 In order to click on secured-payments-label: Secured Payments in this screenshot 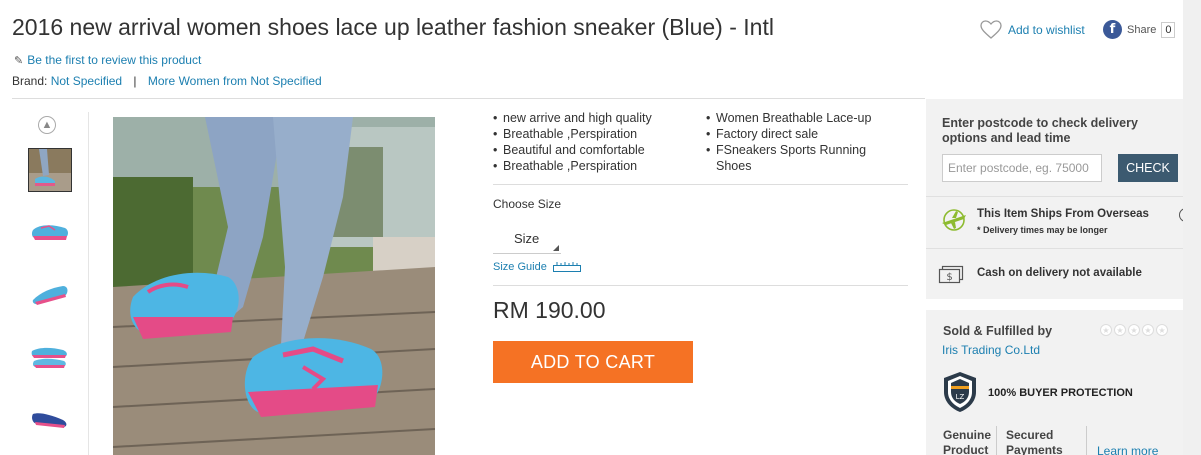, I will do `click(1034, 441)`.